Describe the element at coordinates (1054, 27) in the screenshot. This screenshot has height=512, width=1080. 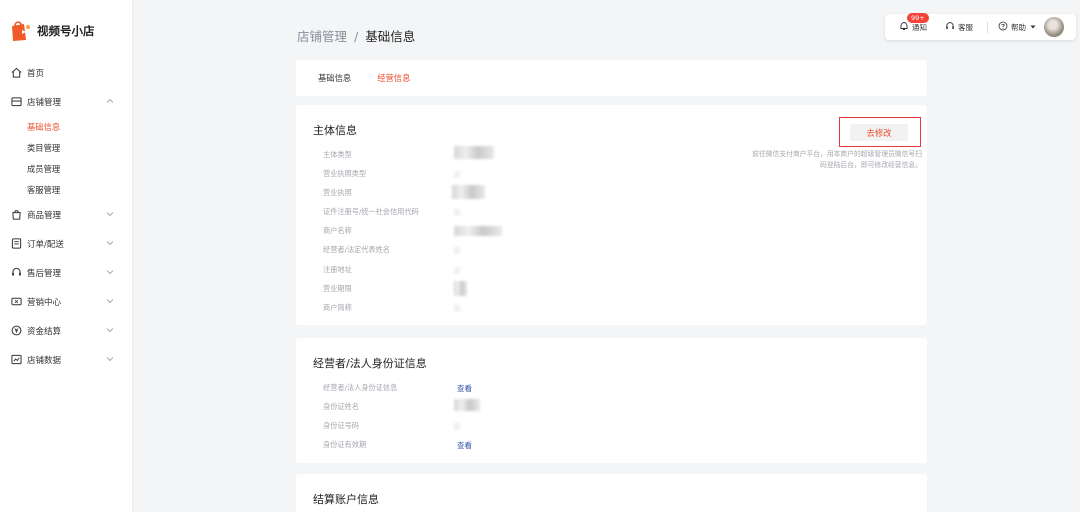
I see `avatar` at that location.